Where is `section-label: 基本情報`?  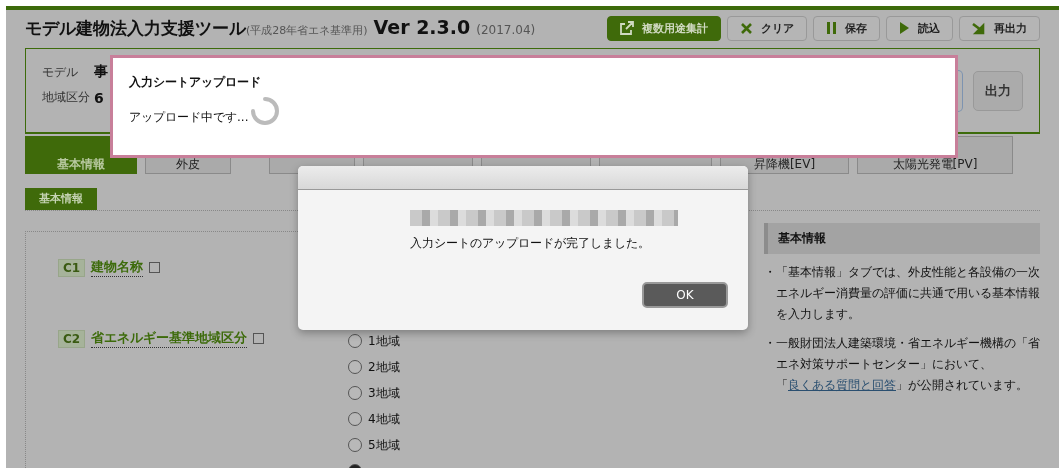
section-label: 基本情報 is located at coordinates (61, 199).